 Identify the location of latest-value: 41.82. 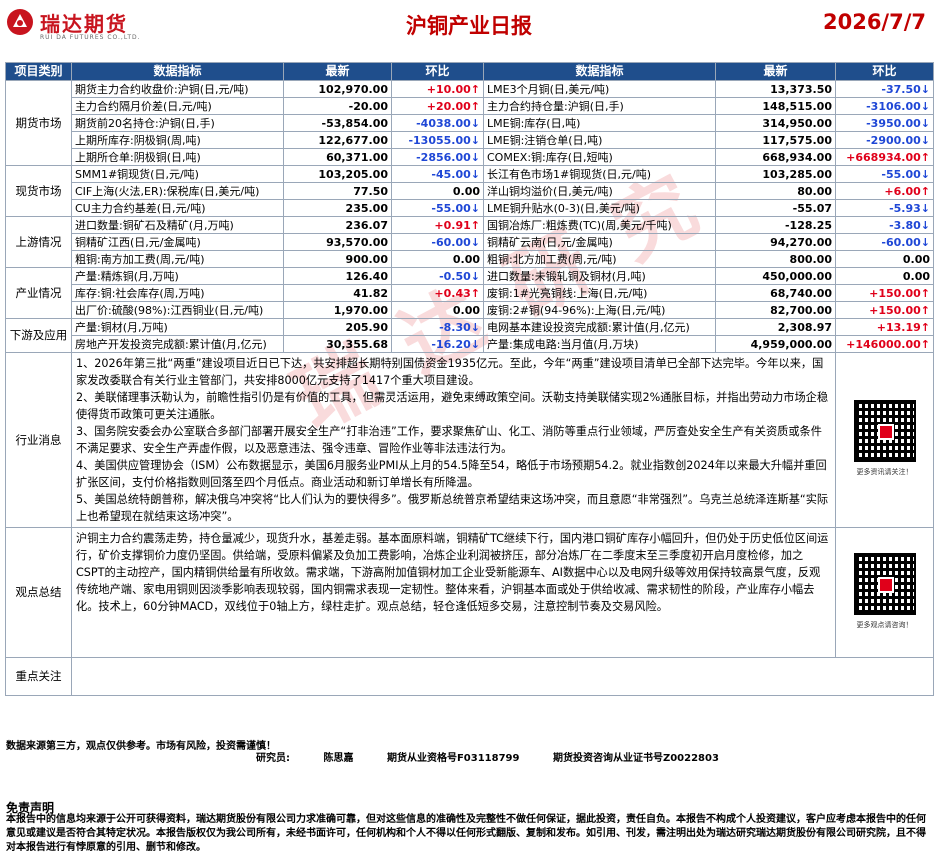
(337, 293).